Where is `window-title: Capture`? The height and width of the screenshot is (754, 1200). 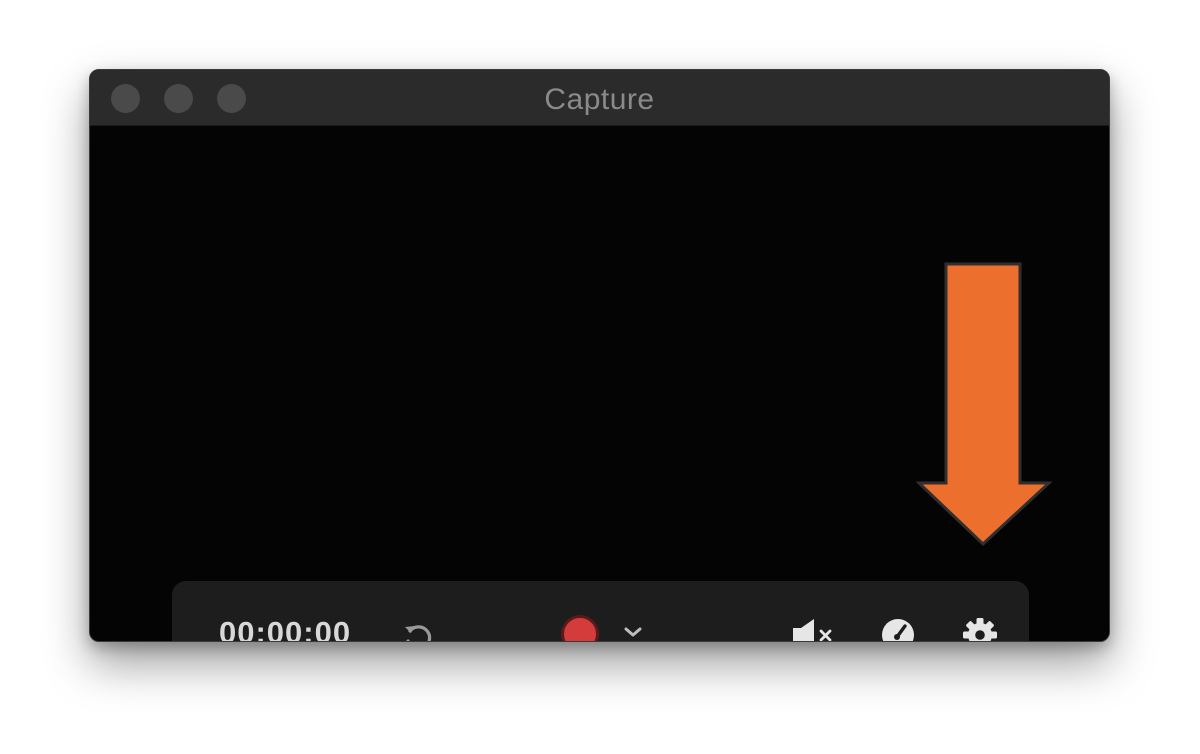 window-title: Capture is located at coordinates (599, 99).